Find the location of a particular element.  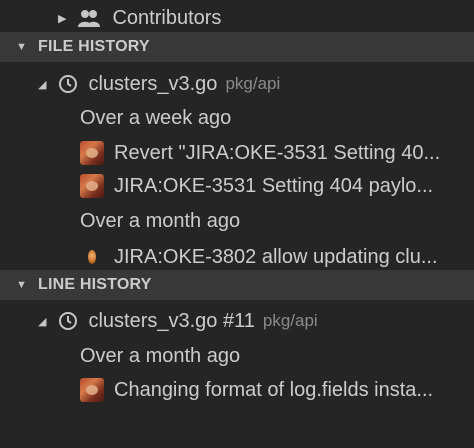

file-history-title: FILE HISTORY is located at coordinates (94, 46).